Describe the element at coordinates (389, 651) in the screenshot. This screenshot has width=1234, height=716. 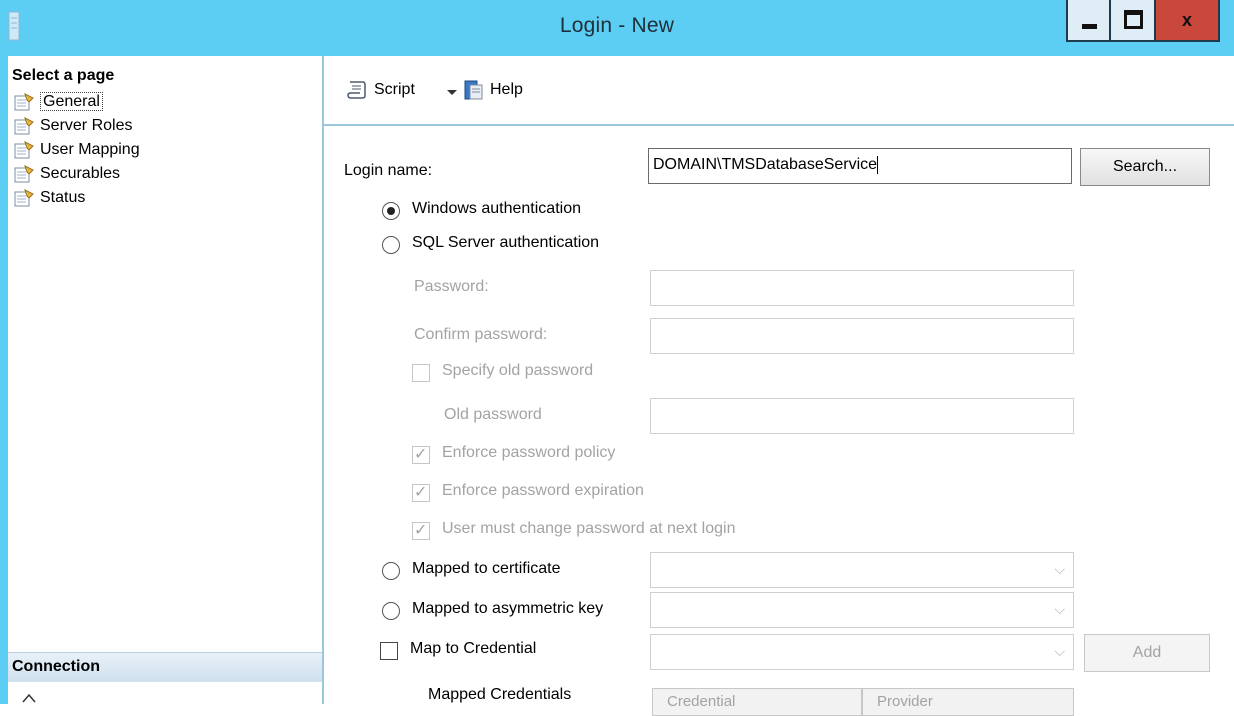
I see `map-credential-checkbox` at that location.